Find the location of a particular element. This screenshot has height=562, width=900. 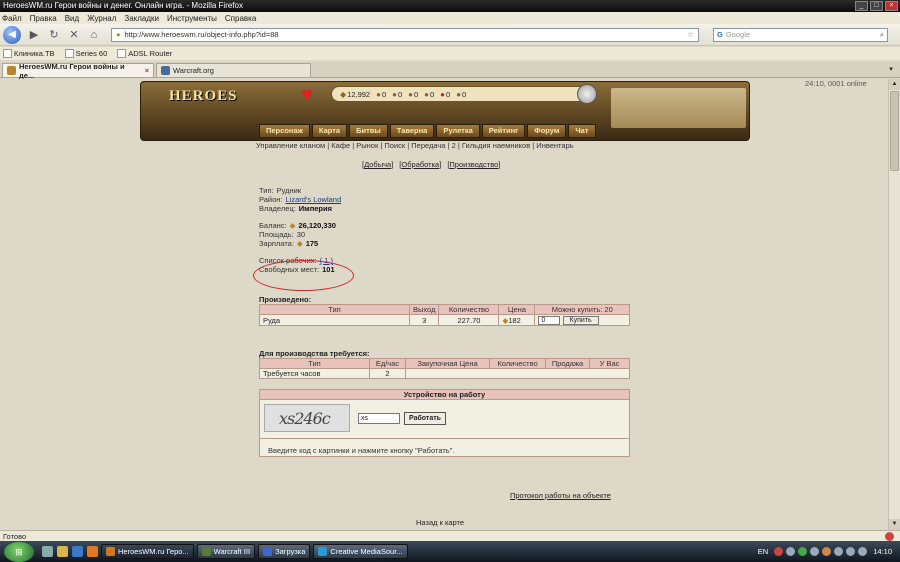

language-indicator: EN is located at coordinates (763, 551).